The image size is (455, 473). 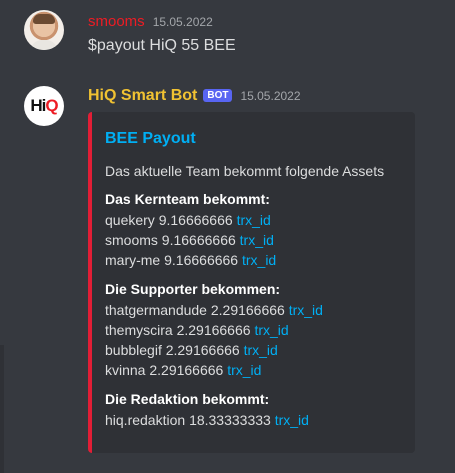 I want to click on user-avatar, so click(x=44, y=30).